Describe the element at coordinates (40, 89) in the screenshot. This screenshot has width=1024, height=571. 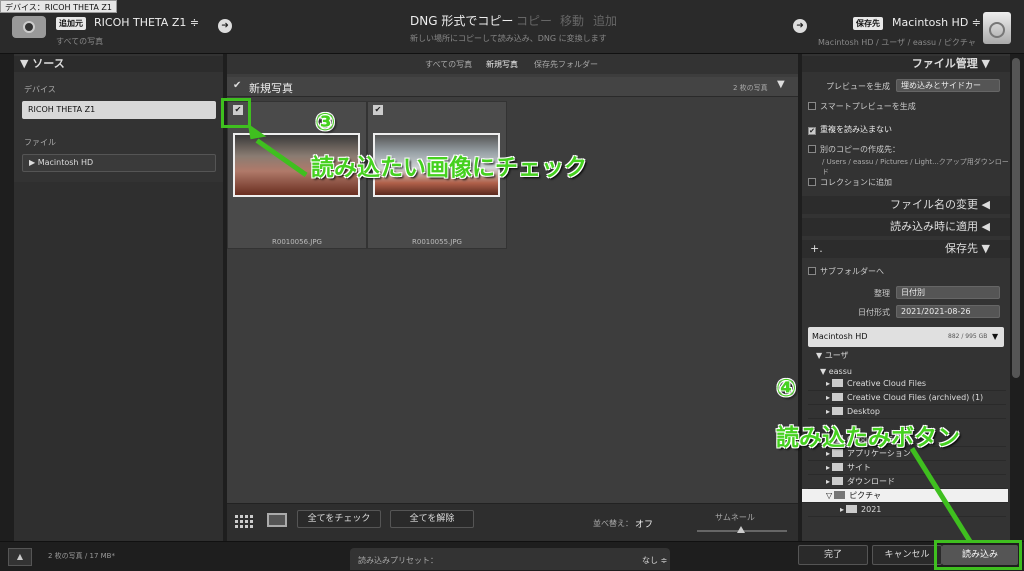
I see `devices-label: デバイス` at that location.